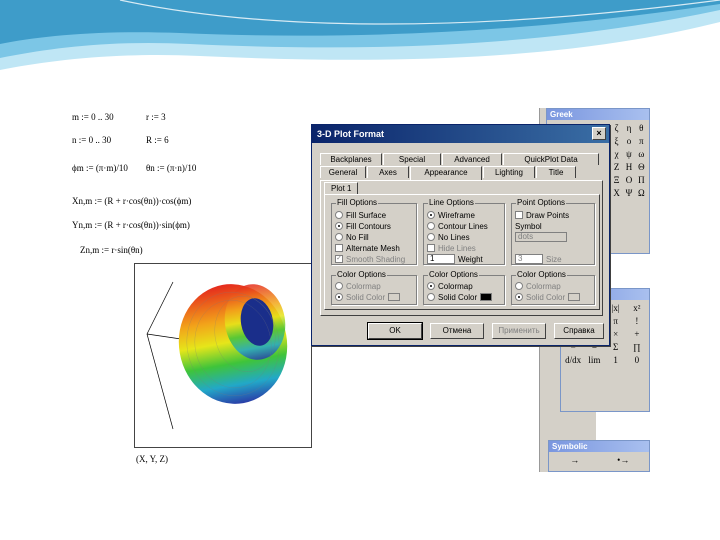 This screenshot has width=720, height=540. Describe the element at coordinates (157, 140) in the screenshot. I see `eq-R-def: R := 6` at that location.